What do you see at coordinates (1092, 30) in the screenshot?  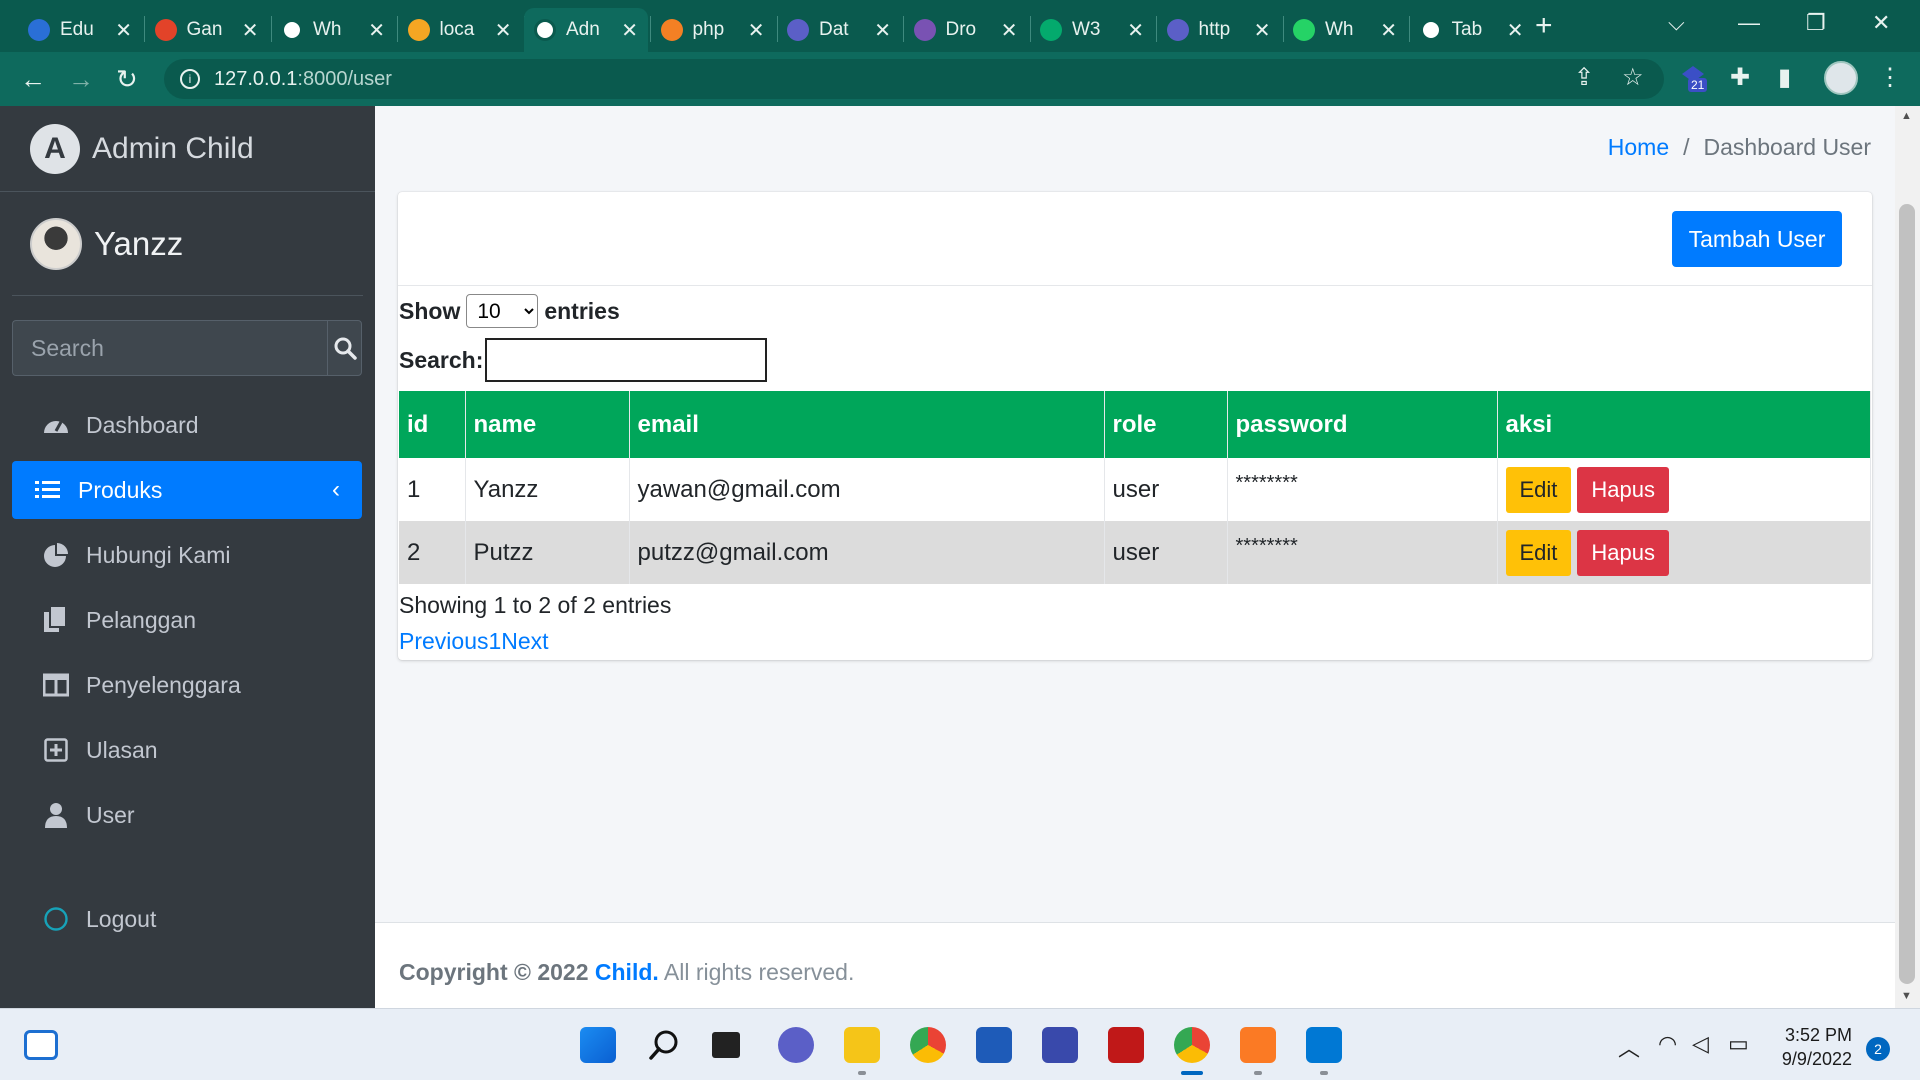 I see `browser-tab: W3 ✕` at bounding box center [1092, 30].